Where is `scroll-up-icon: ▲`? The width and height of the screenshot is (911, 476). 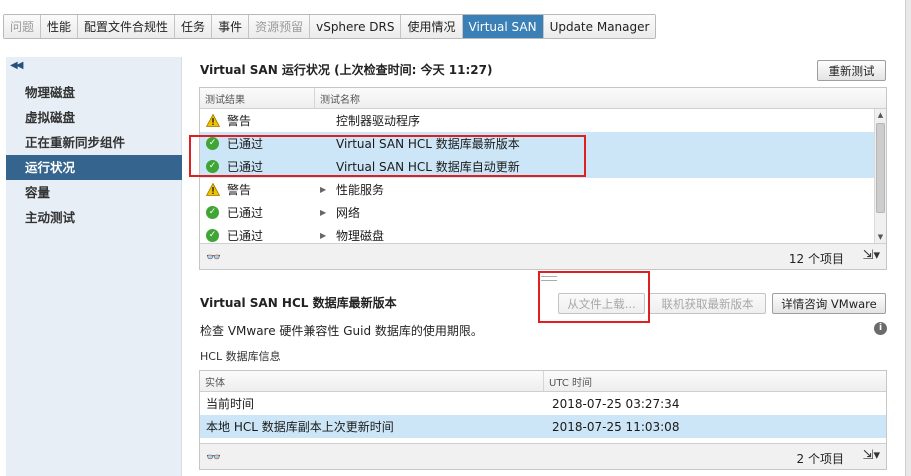
scroll-up-icon: ▲ is located at coordinates (880, 115).